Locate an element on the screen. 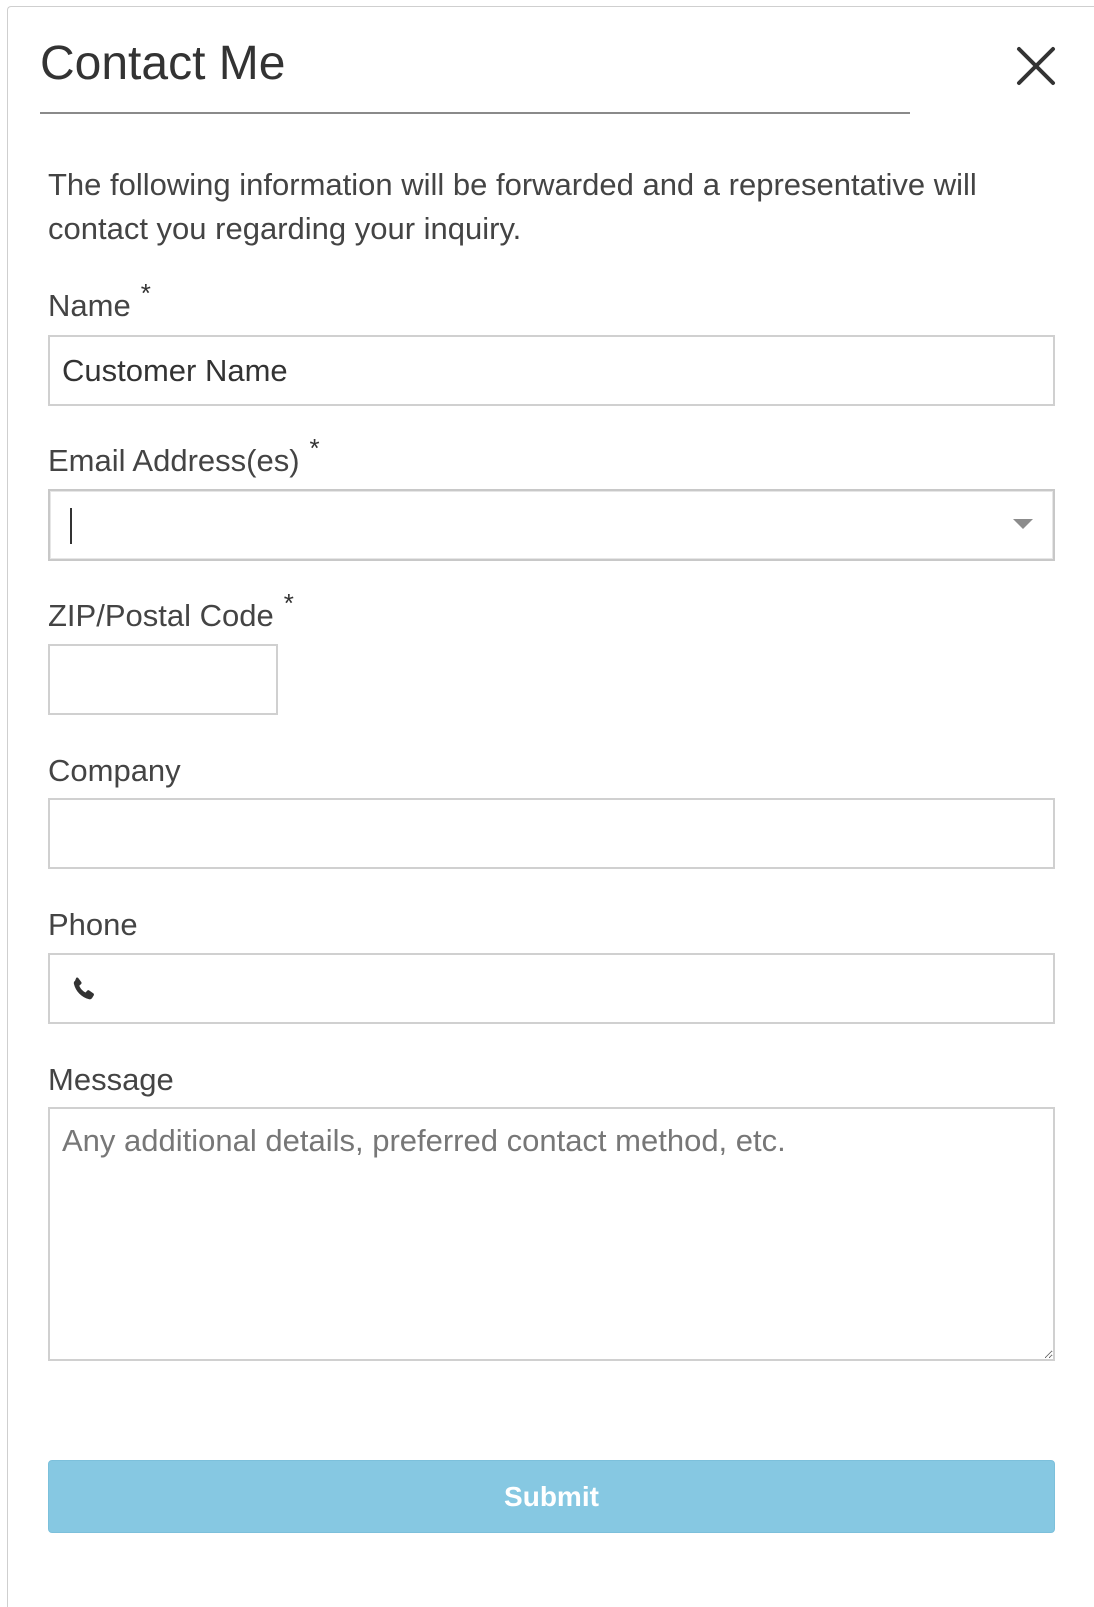  name-label-text: Name is located at coordinates (89, 305).